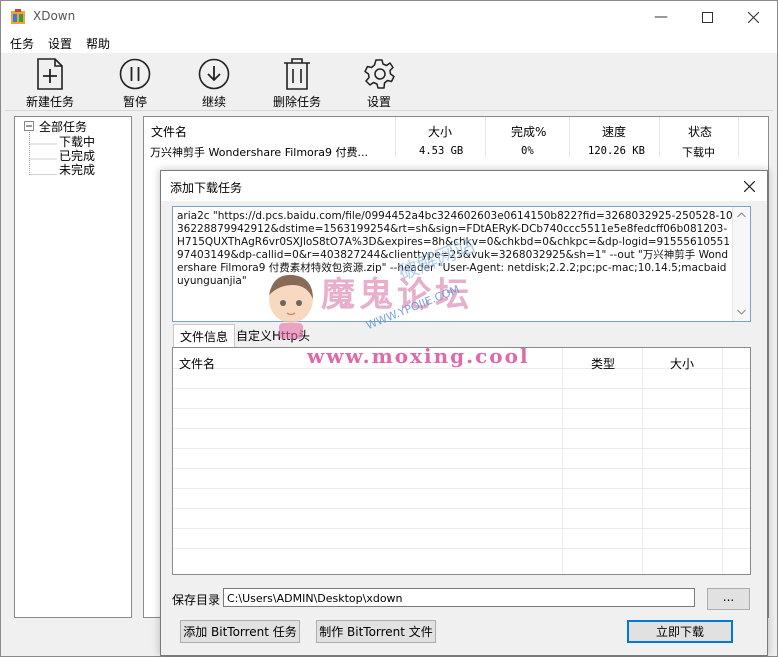 This screenshot has width=778, height=657. What do you see at coordinates (43, 153) in the screenshot?
I see `tree-lines` at bounding box center [43, 153].